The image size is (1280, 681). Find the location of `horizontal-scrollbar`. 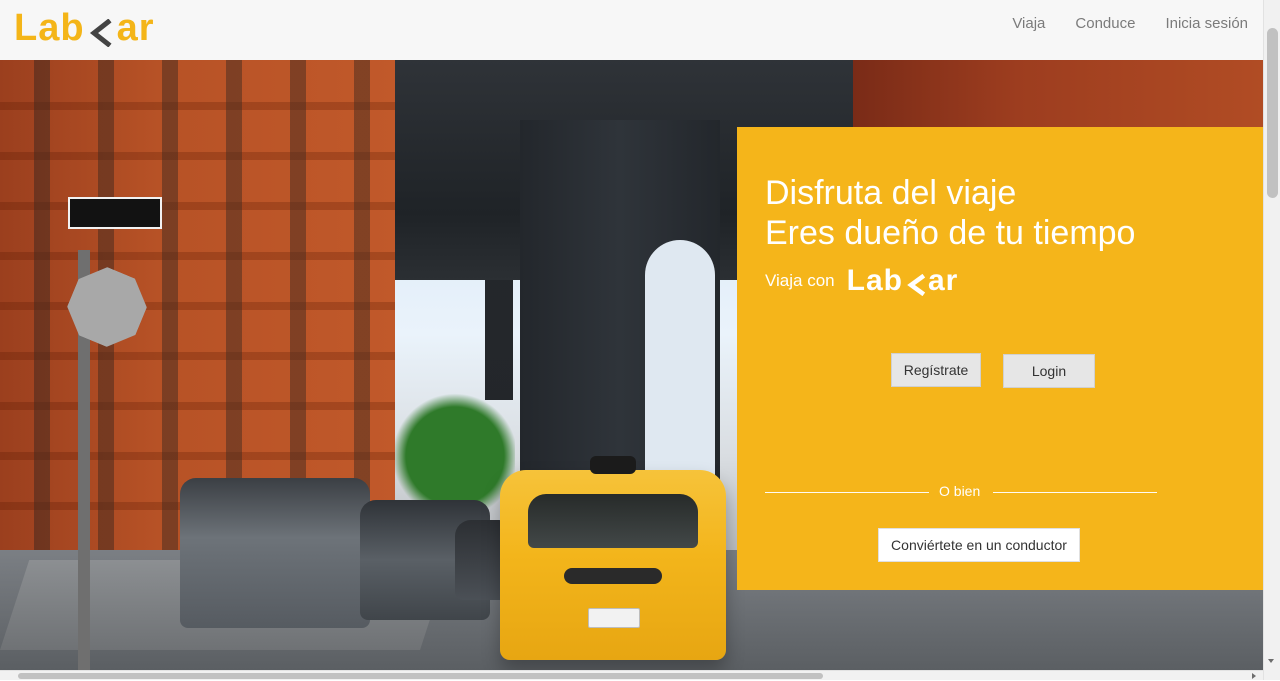

horizontal-scrollbar is located at coordinates (631, 675).